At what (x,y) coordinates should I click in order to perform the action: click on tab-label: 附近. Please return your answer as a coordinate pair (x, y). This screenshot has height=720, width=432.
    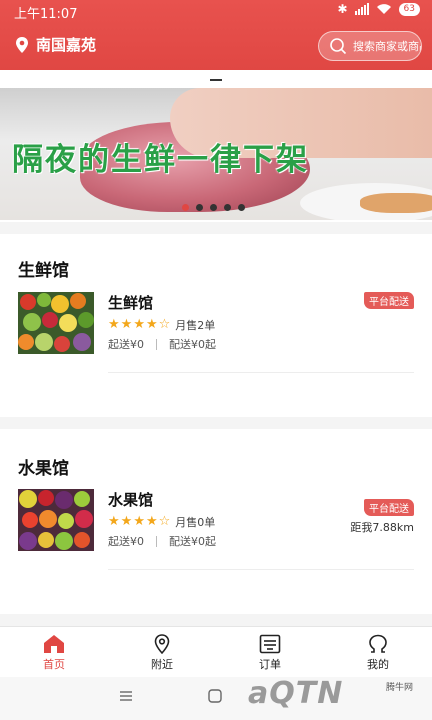
    Looking at the image, I should click on (162, 664).